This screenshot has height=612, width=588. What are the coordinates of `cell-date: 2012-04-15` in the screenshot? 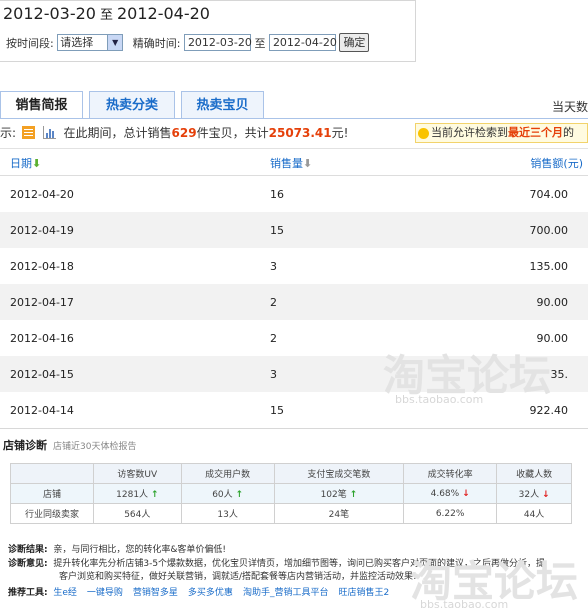 It's located at (42, 374).